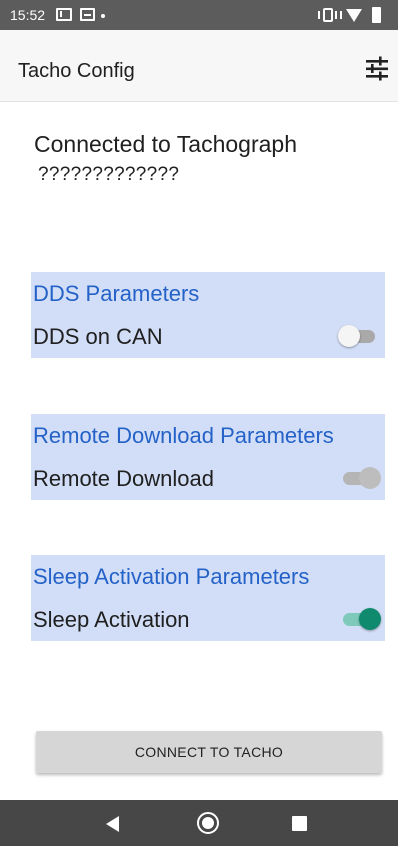 This screenshot has height=846, width=398. Describe the element at coordinates (209, 752) in the screenshot. I see `connect-to-tacho-button: CONNECT TO TACHO` at that location.